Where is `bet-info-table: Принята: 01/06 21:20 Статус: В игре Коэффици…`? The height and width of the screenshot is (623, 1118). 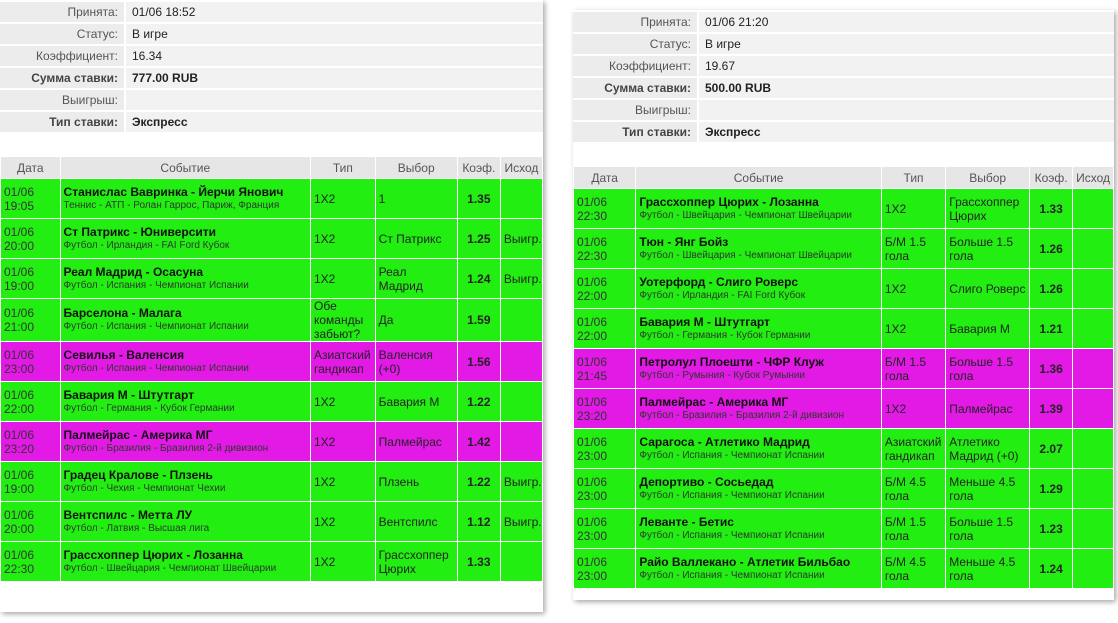
bet-info-table: Принята: 01/06 21:20 Статус: В игре Коэффици… is located at coordinates (843, 77).